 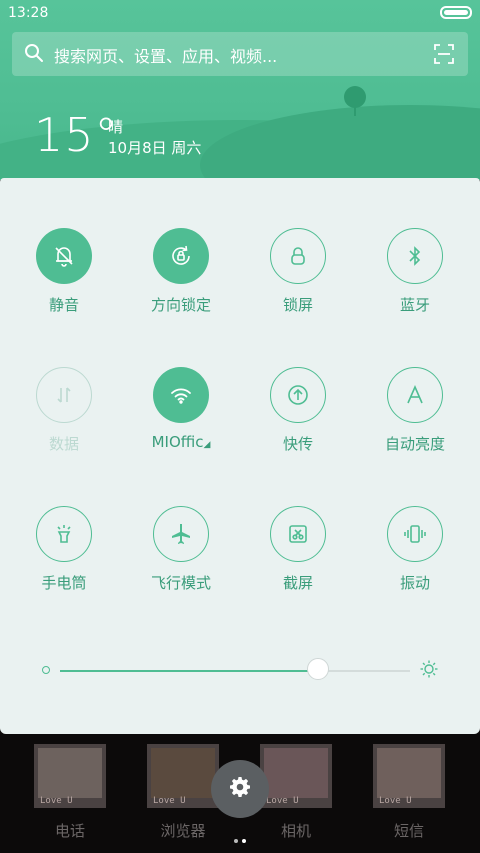 I want to click on toggle-wifi: MIOffic◢, so click(x=181, y=409).